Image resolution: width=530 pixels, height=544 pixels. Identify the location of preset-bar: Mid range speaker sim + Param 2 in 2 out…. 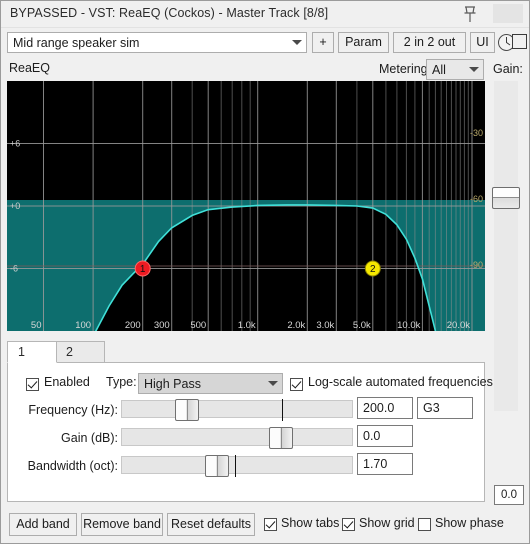
(265, 42).